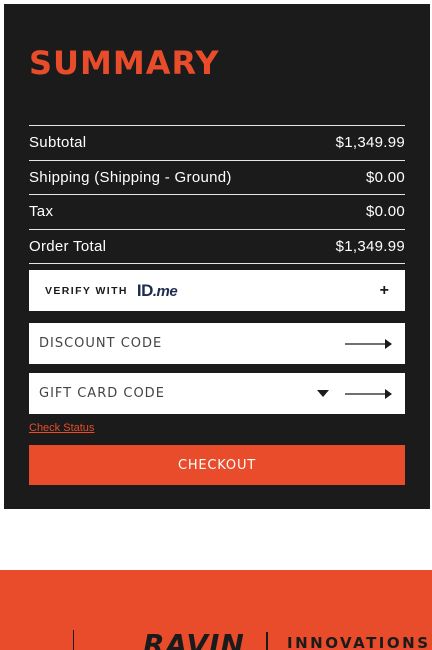 The width and height of the screenshot is (432, 650). I want to click on summary-row-tax: Tax $0.00, so click(217, 212).